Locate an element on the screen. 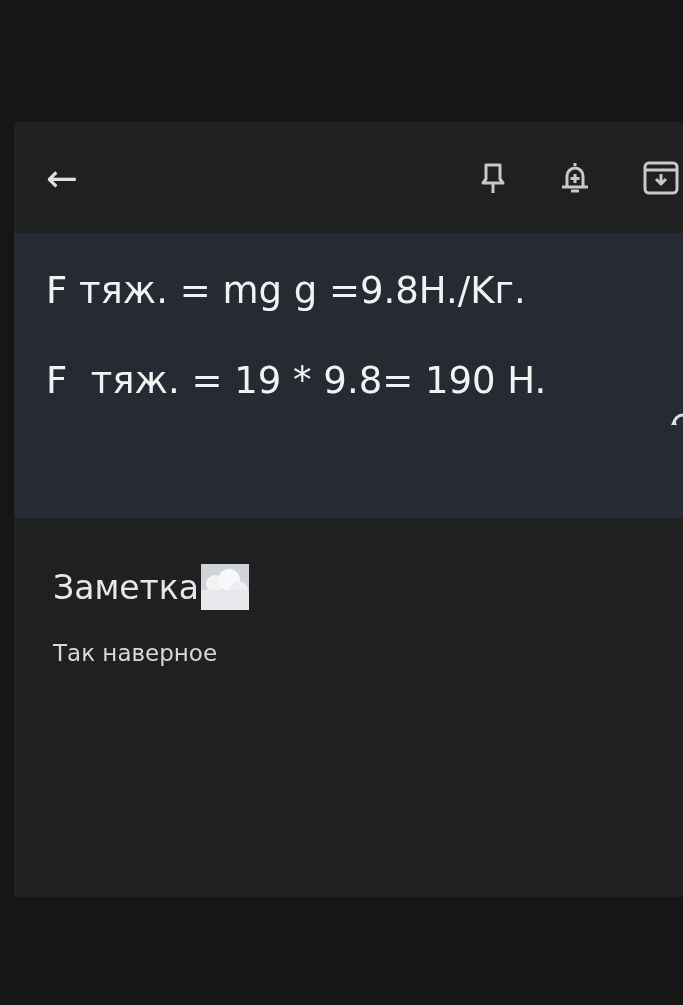 The height and width of the screenshot is (1005, 683). note-body: Так наверное is located at coordinates (368, 653).